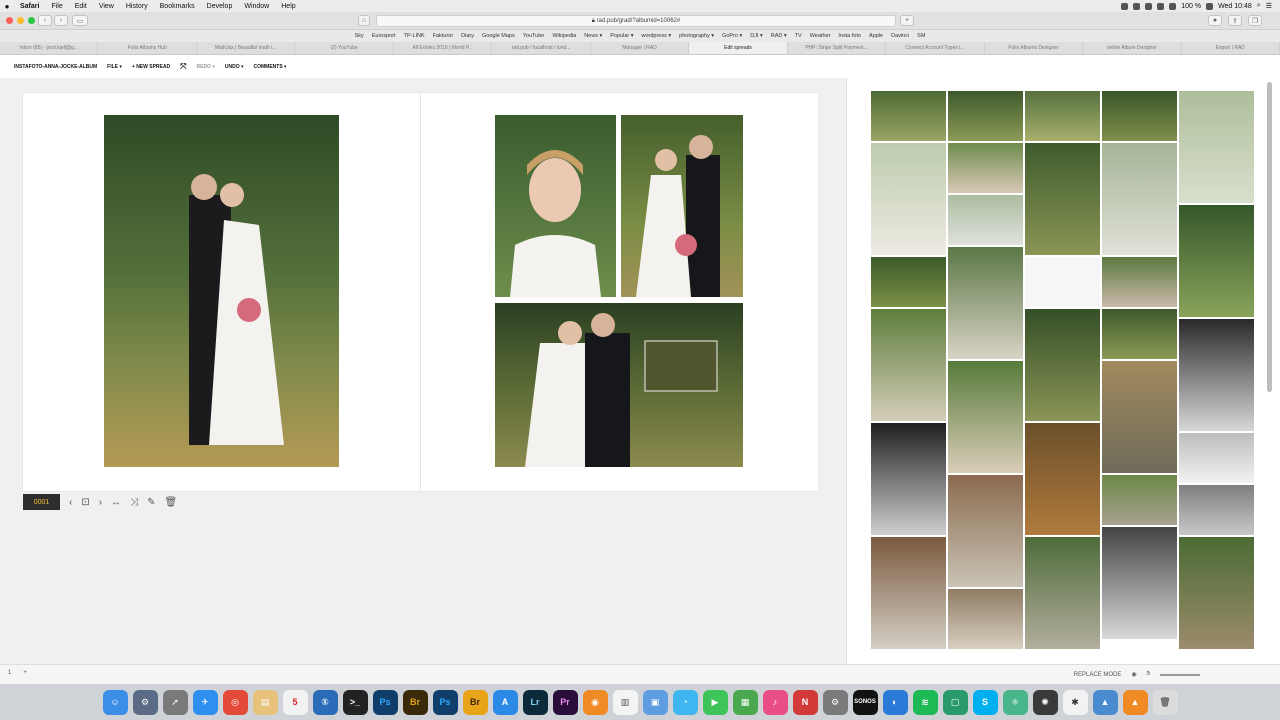 This screenshot has width=1280, height=720. Describe the element at coordinates (715, 702) in the screenshot. I see `facetime-icon: ▶` at that location.